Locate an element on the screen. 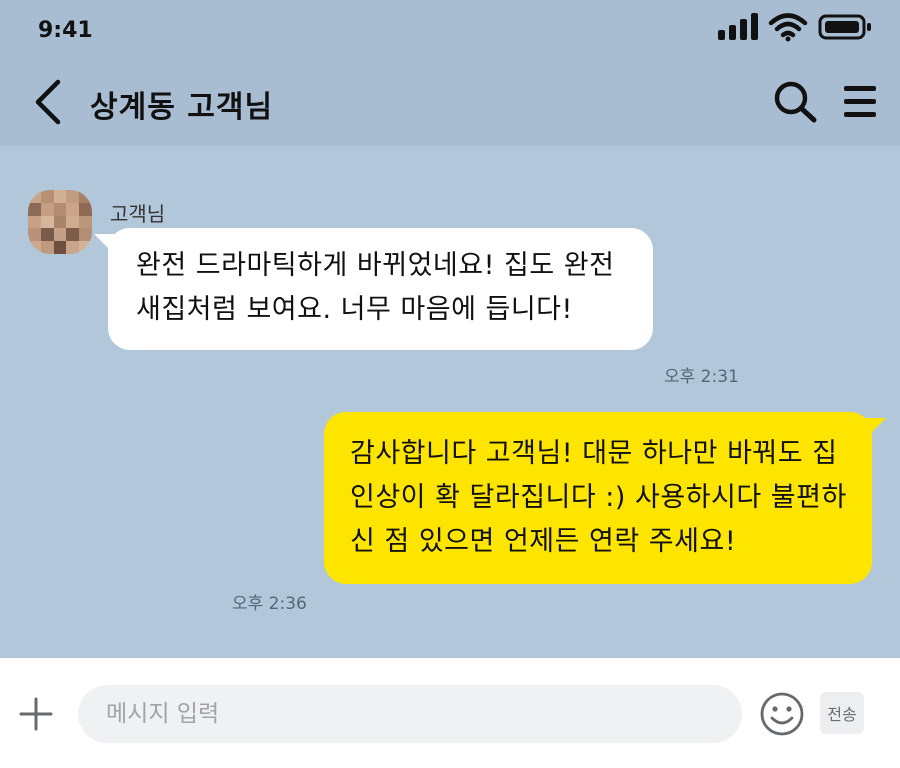 Image resolution: width=900 pixels, height=768 pixels. plus-icon is located at coordinates (36, 714).